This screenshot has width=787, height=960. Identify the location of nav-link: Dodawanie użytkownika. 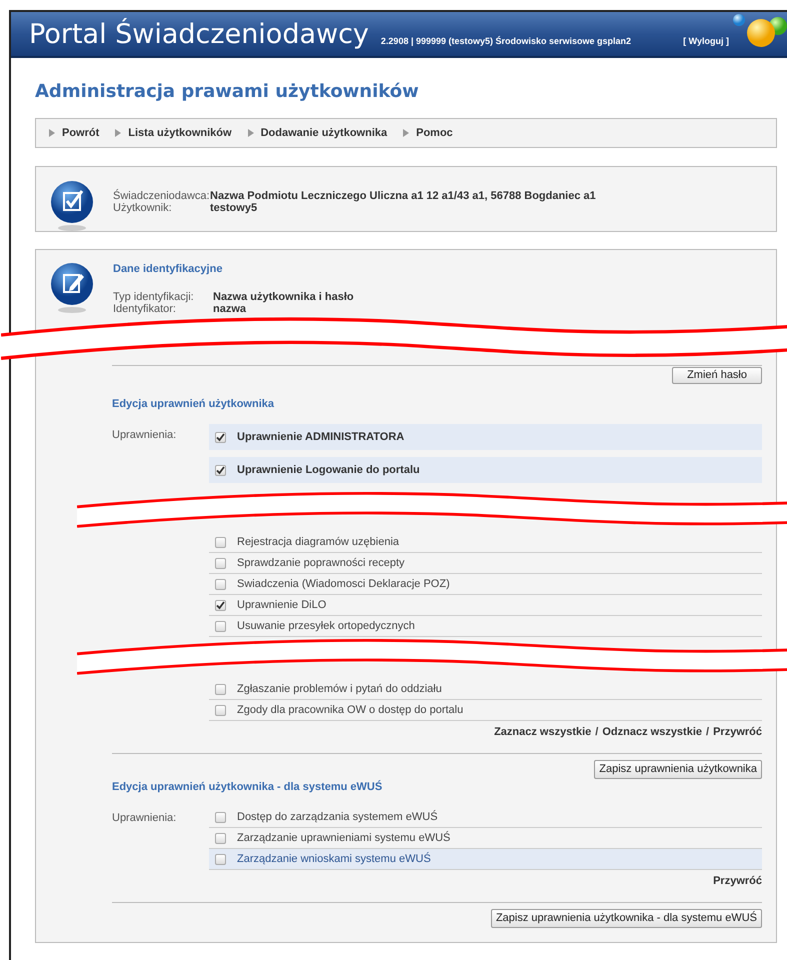
(318, 133).